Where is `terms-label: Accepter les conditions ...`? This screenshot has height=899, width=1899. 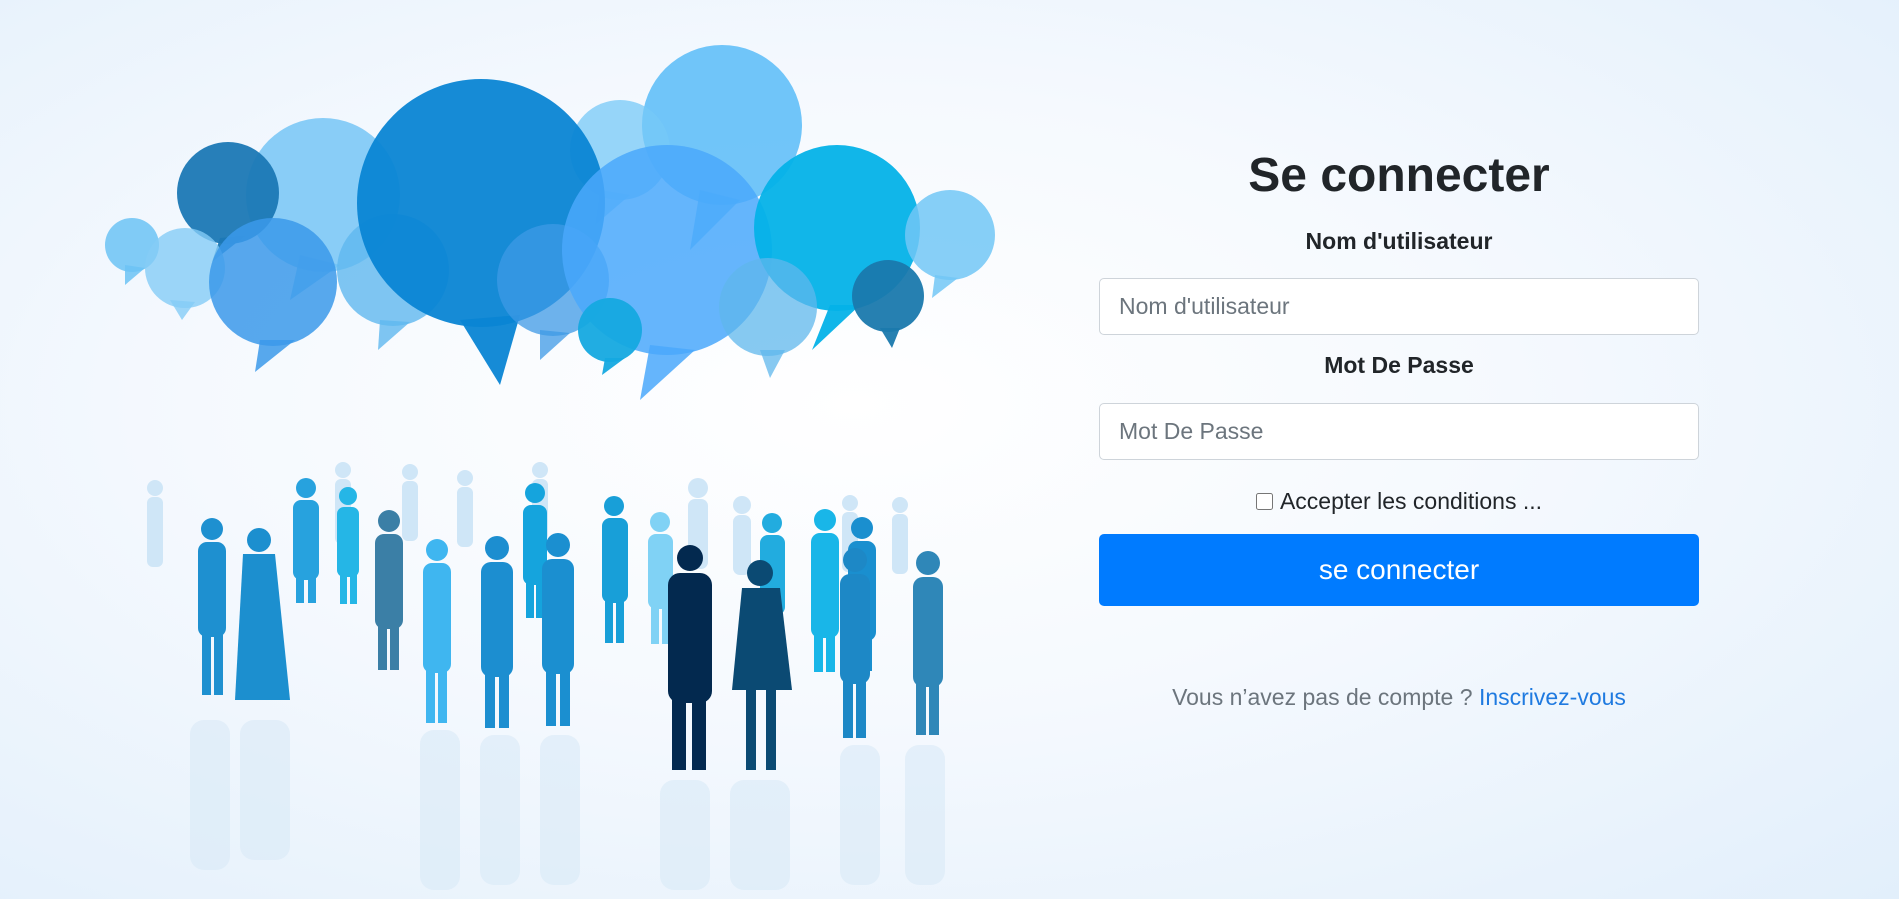 terms-label: Accepter les conditions ... is located at coordinates (1411, 501).